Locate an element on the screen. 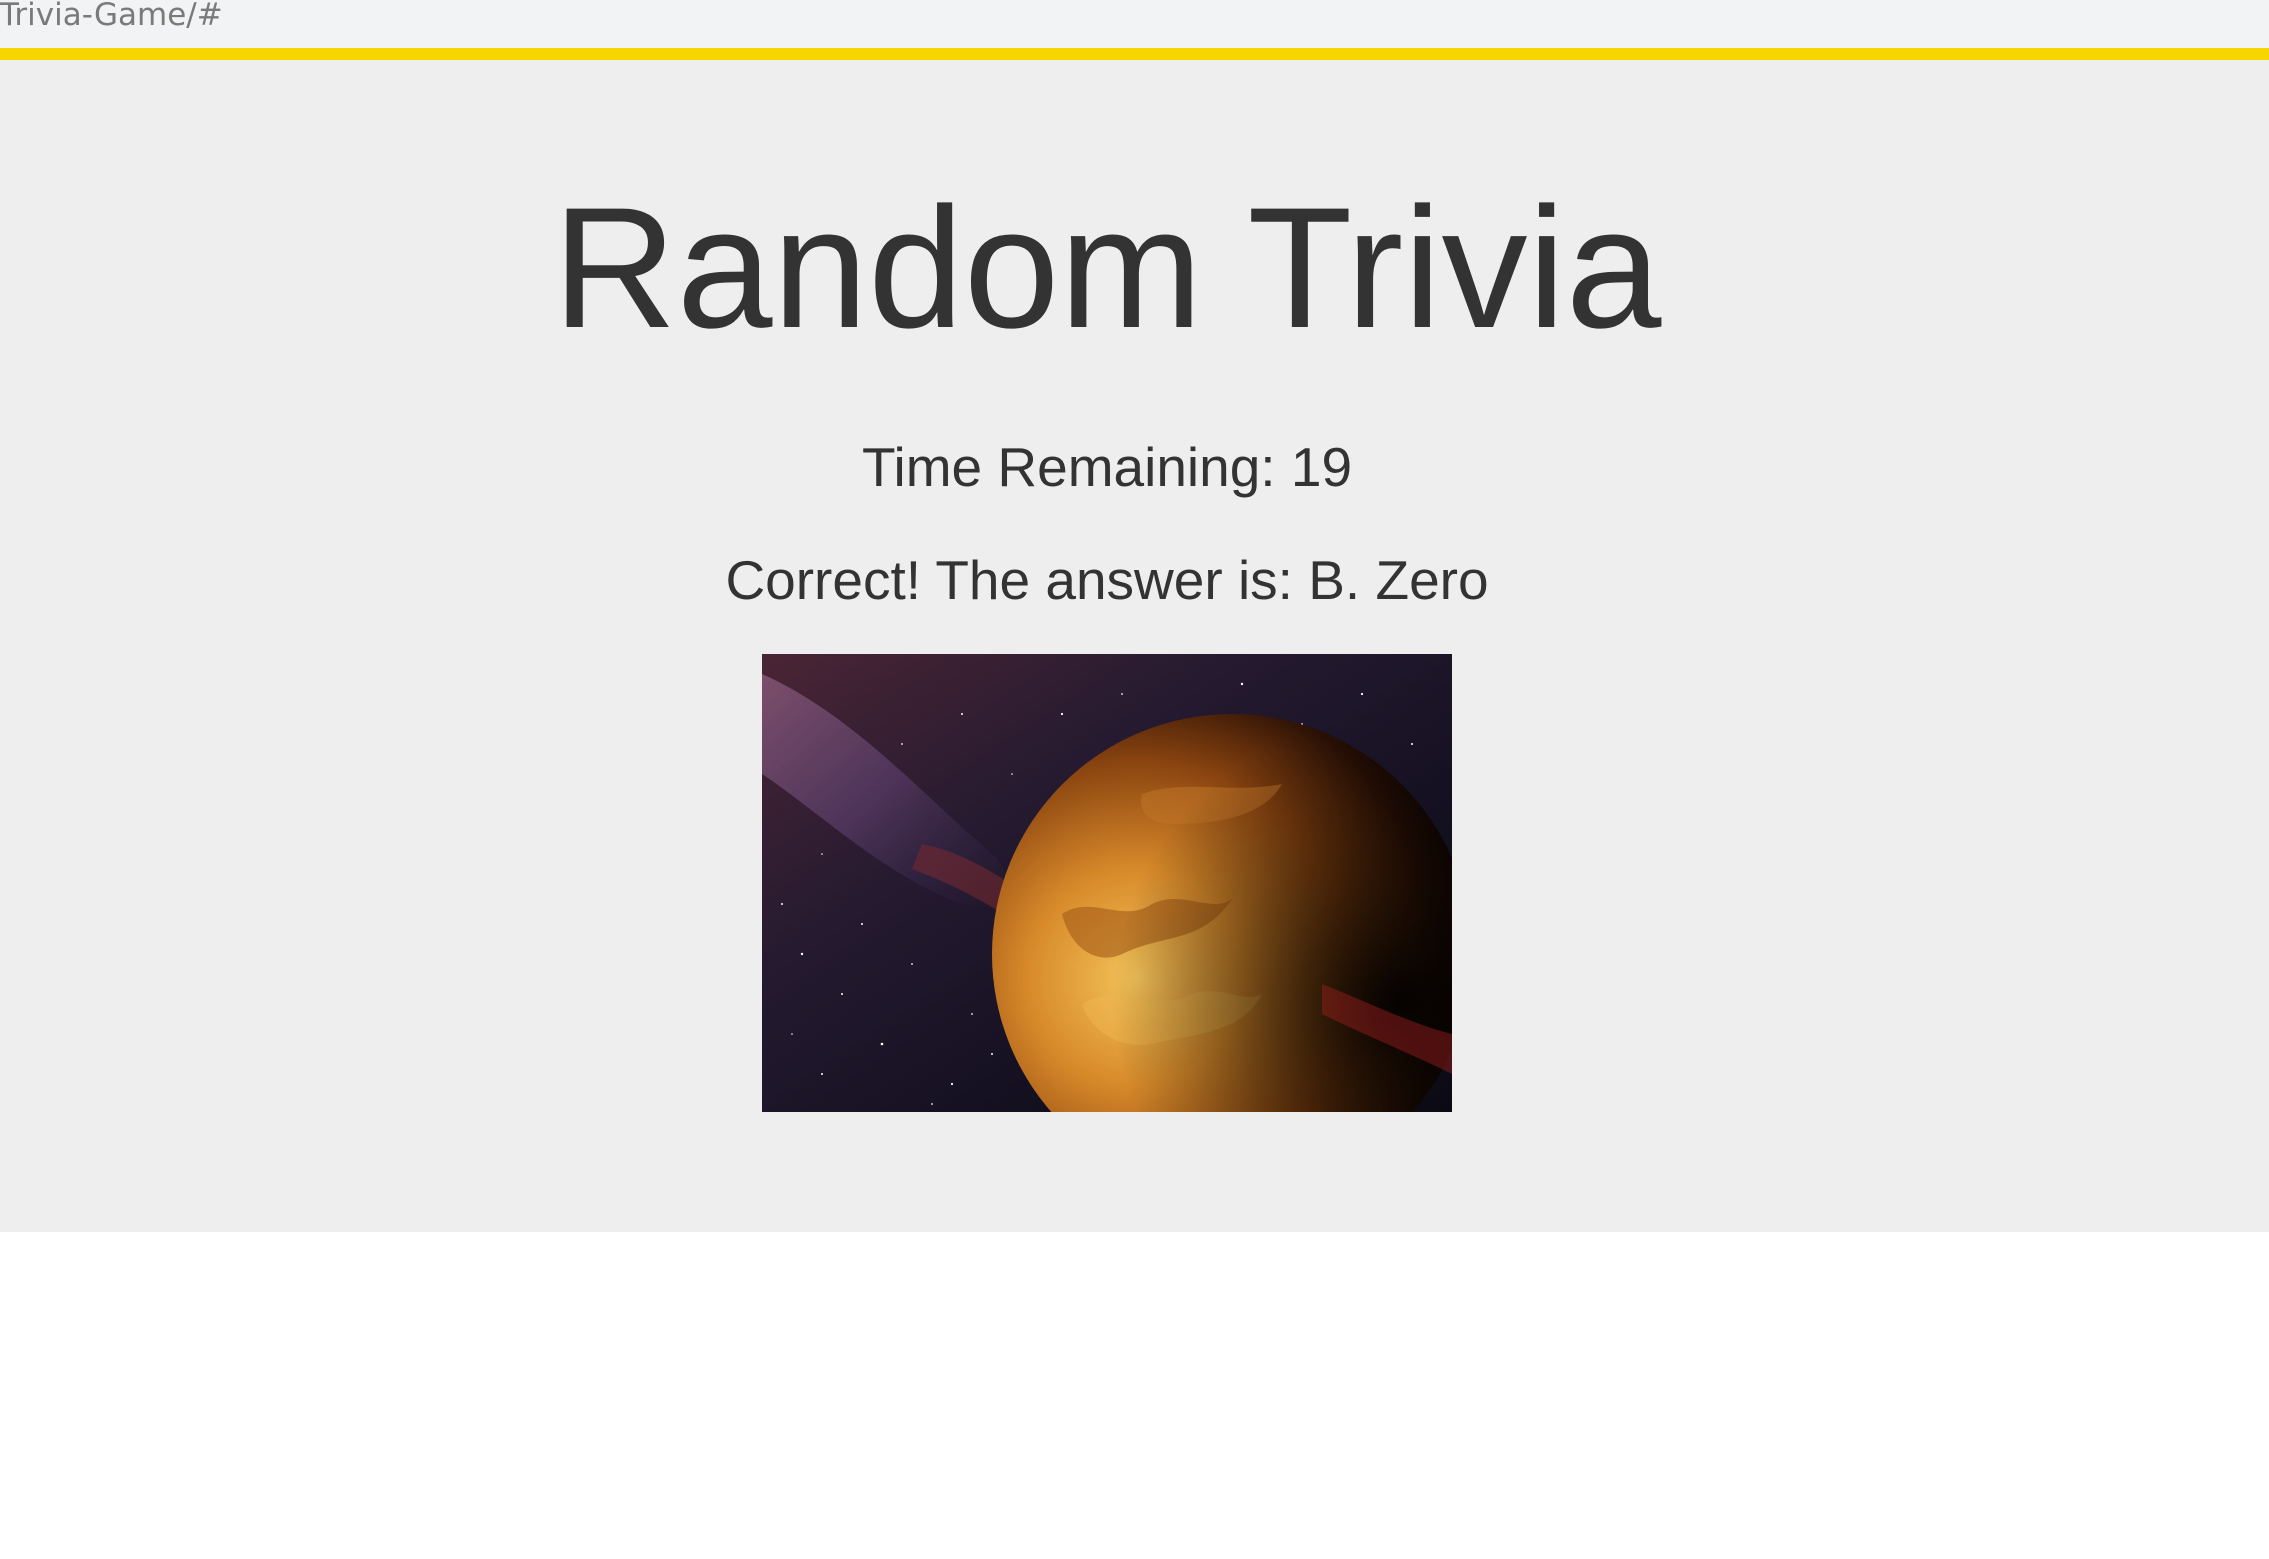 Image resolution: width=2269 pixels, height=1559 pixels. address-url: Trivia-Game/# is located at coordinates (111, 15).